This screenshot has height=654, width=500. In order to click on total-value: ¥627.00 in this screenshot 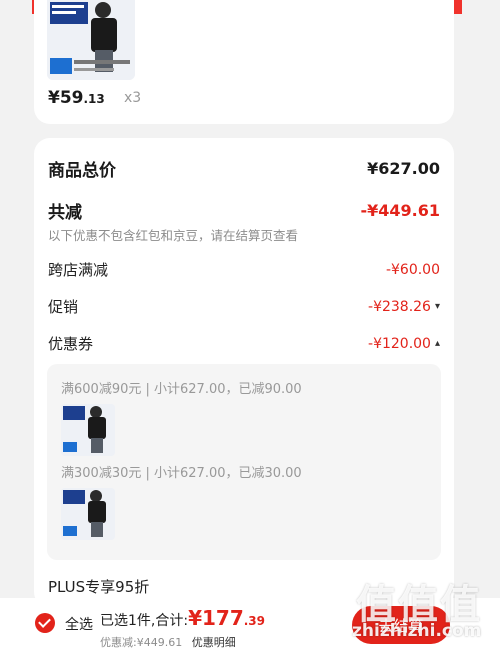, I will do `click(403, 168)`.